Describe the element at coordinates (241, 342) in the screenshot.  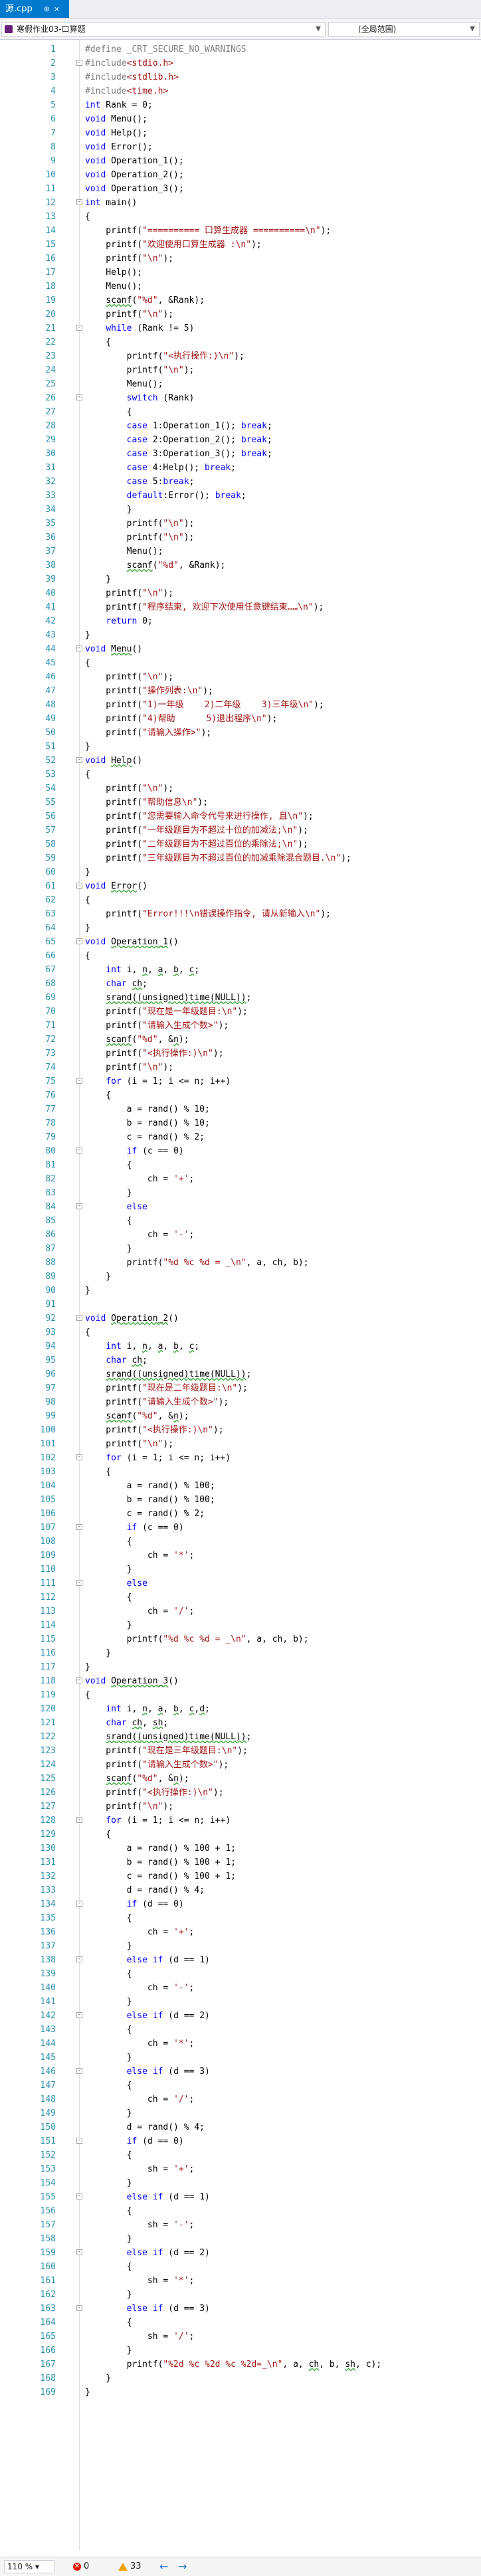
I see `code-line: 22 {` at that location.